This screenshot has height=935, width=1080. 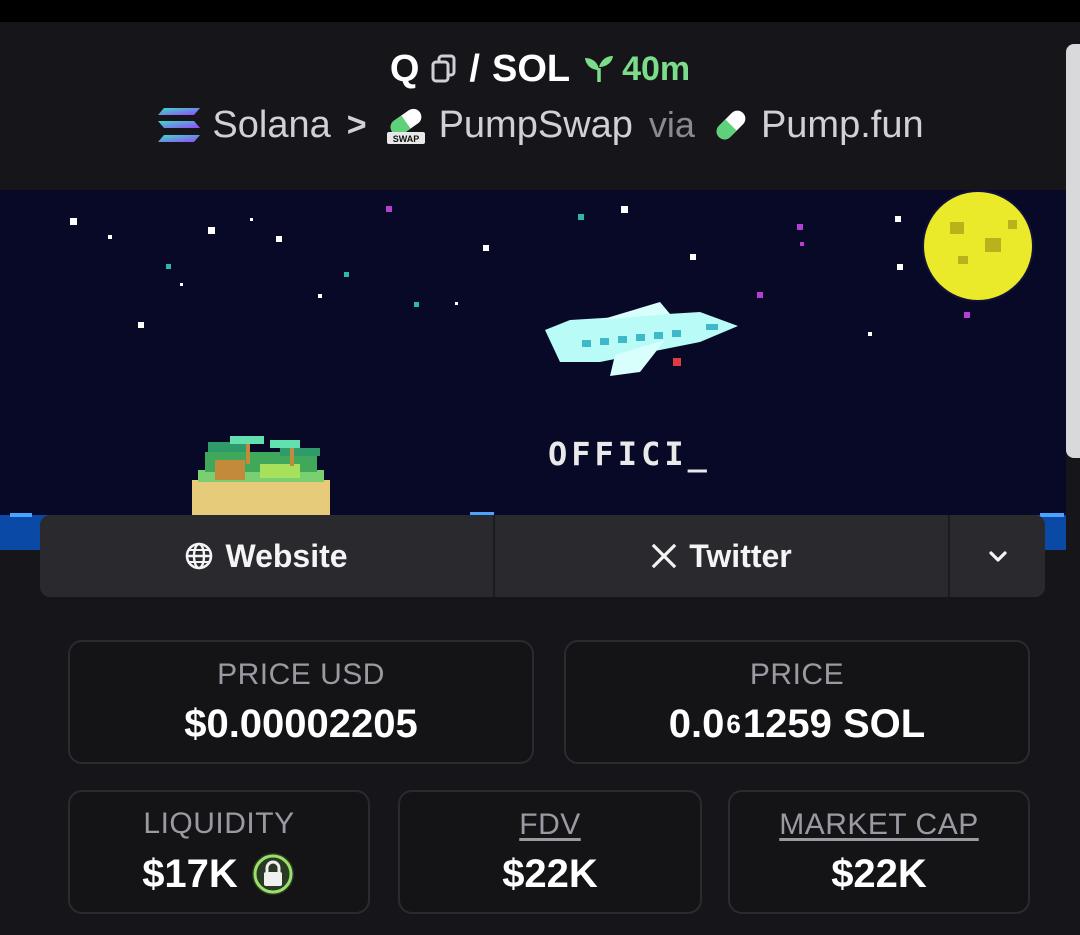 I want to click on fdv-card: FDV $22K, so click(x=550, y=852).